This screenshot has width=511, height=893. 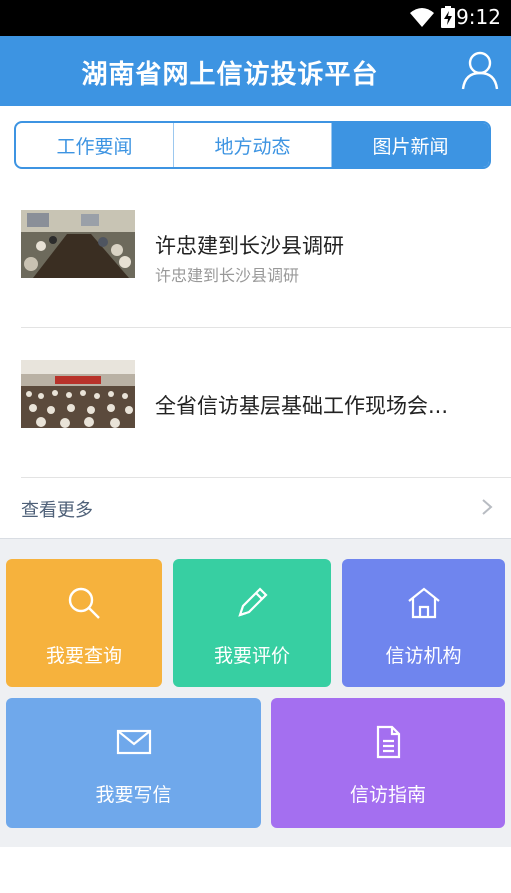 I want to click on app-title: 湖南省网上信访投诉平台, so click(x=230, y=75).